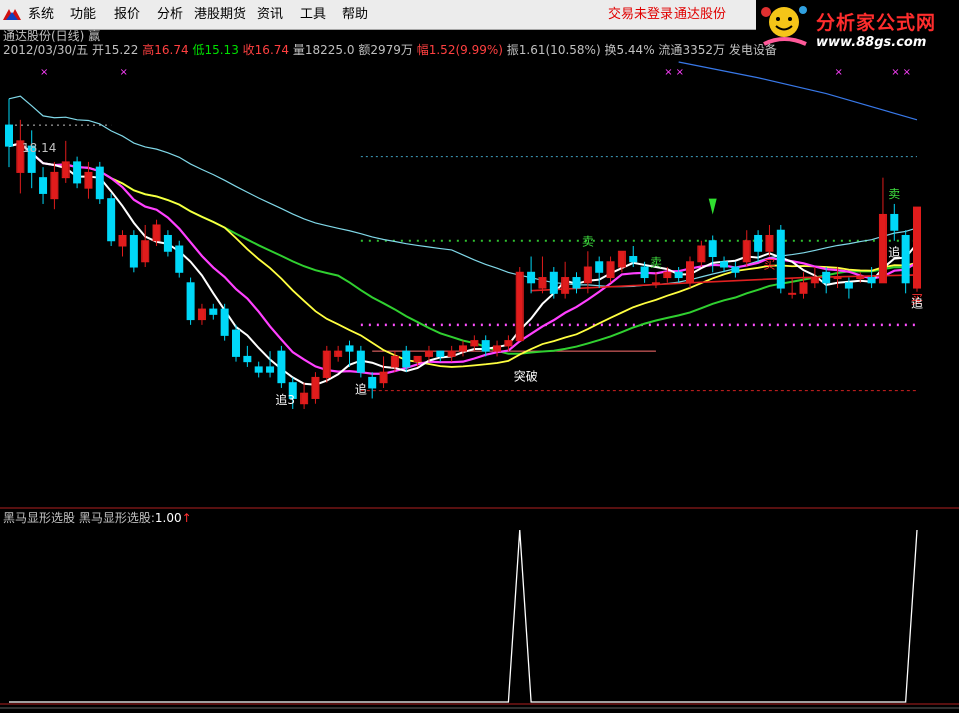 The height and width of the screenshot is (713, 959). I want to click on up-arrow-icon: ↑, so click(186, 518).